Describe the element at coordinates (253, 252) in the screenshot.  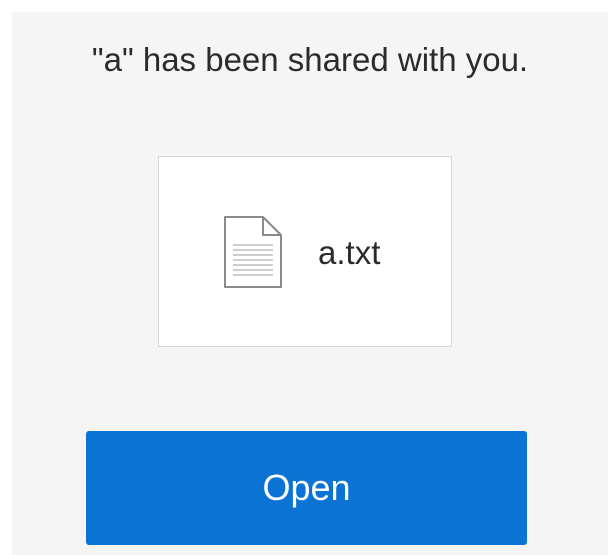
I see `text-file-icon` at that location.